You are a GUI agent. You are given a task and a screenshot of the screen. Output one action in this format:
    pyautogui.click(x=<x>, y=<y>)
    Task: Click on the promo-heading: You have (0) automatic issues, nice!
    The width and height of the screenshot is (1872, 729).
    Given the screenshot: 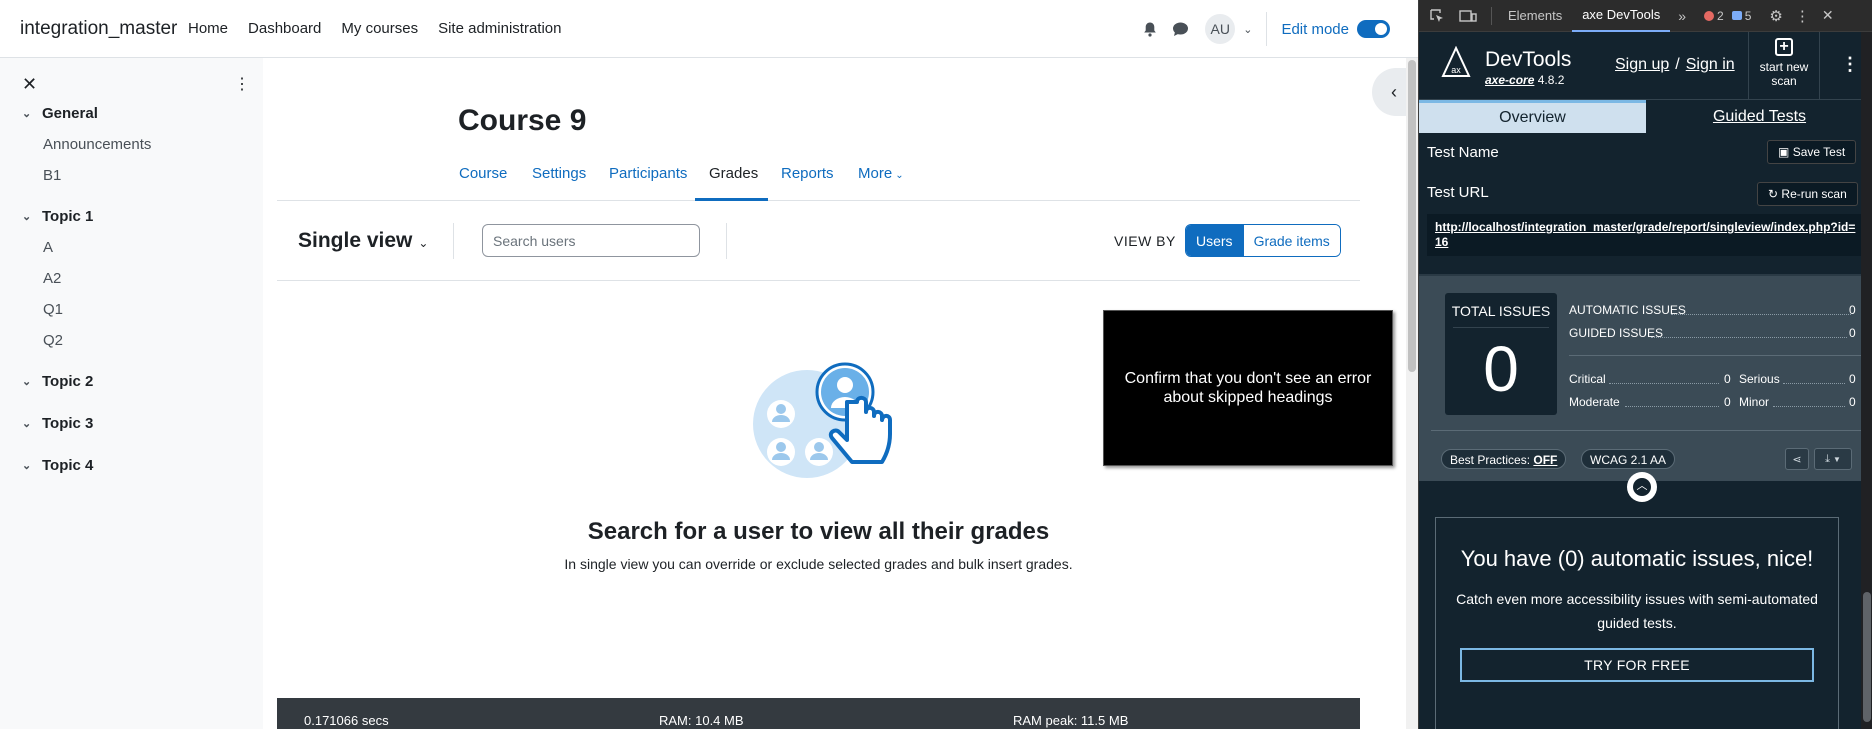 What is the action you would take?
    pyautogui.click(x=1637, y=558)
    